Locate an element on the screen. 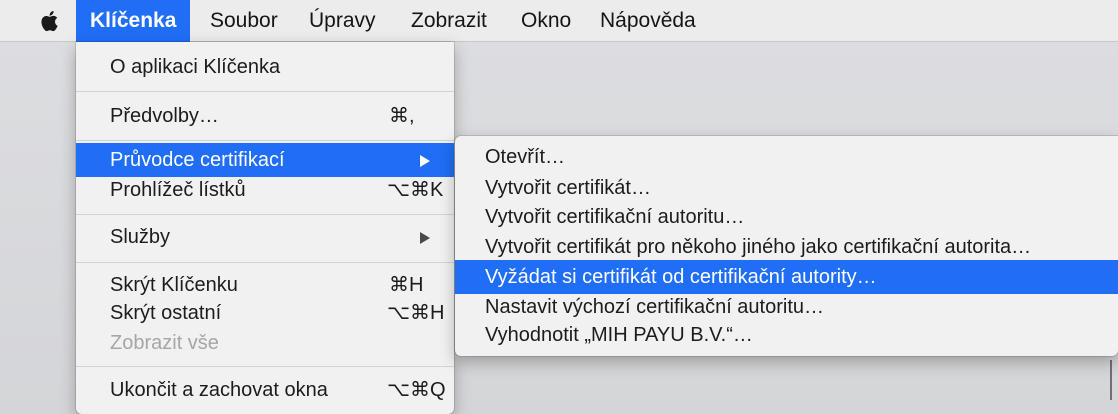  apple-logo-icon is located at coordinates (51, 21).